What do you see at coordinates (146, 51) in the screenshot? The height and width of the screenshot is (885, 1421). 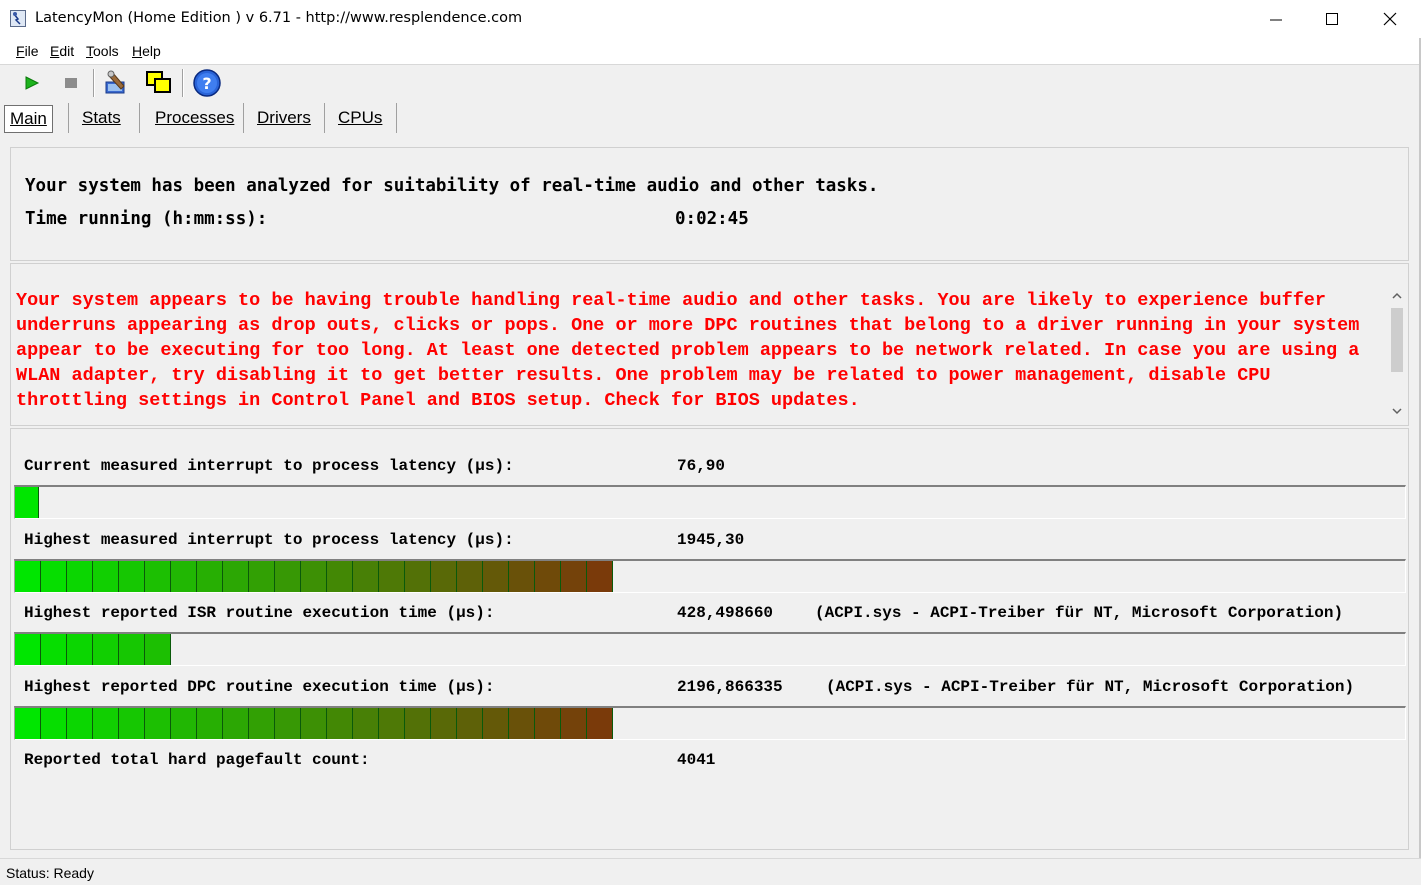 I see `menu-help: Help` at bounding box center [146, 51].